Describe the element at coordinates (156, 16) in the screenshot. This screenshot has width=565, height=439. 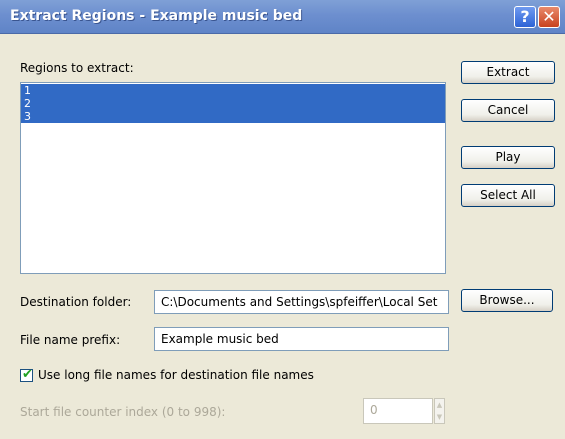
I see `window-title: Extract Regions - Example music bed` at that location.